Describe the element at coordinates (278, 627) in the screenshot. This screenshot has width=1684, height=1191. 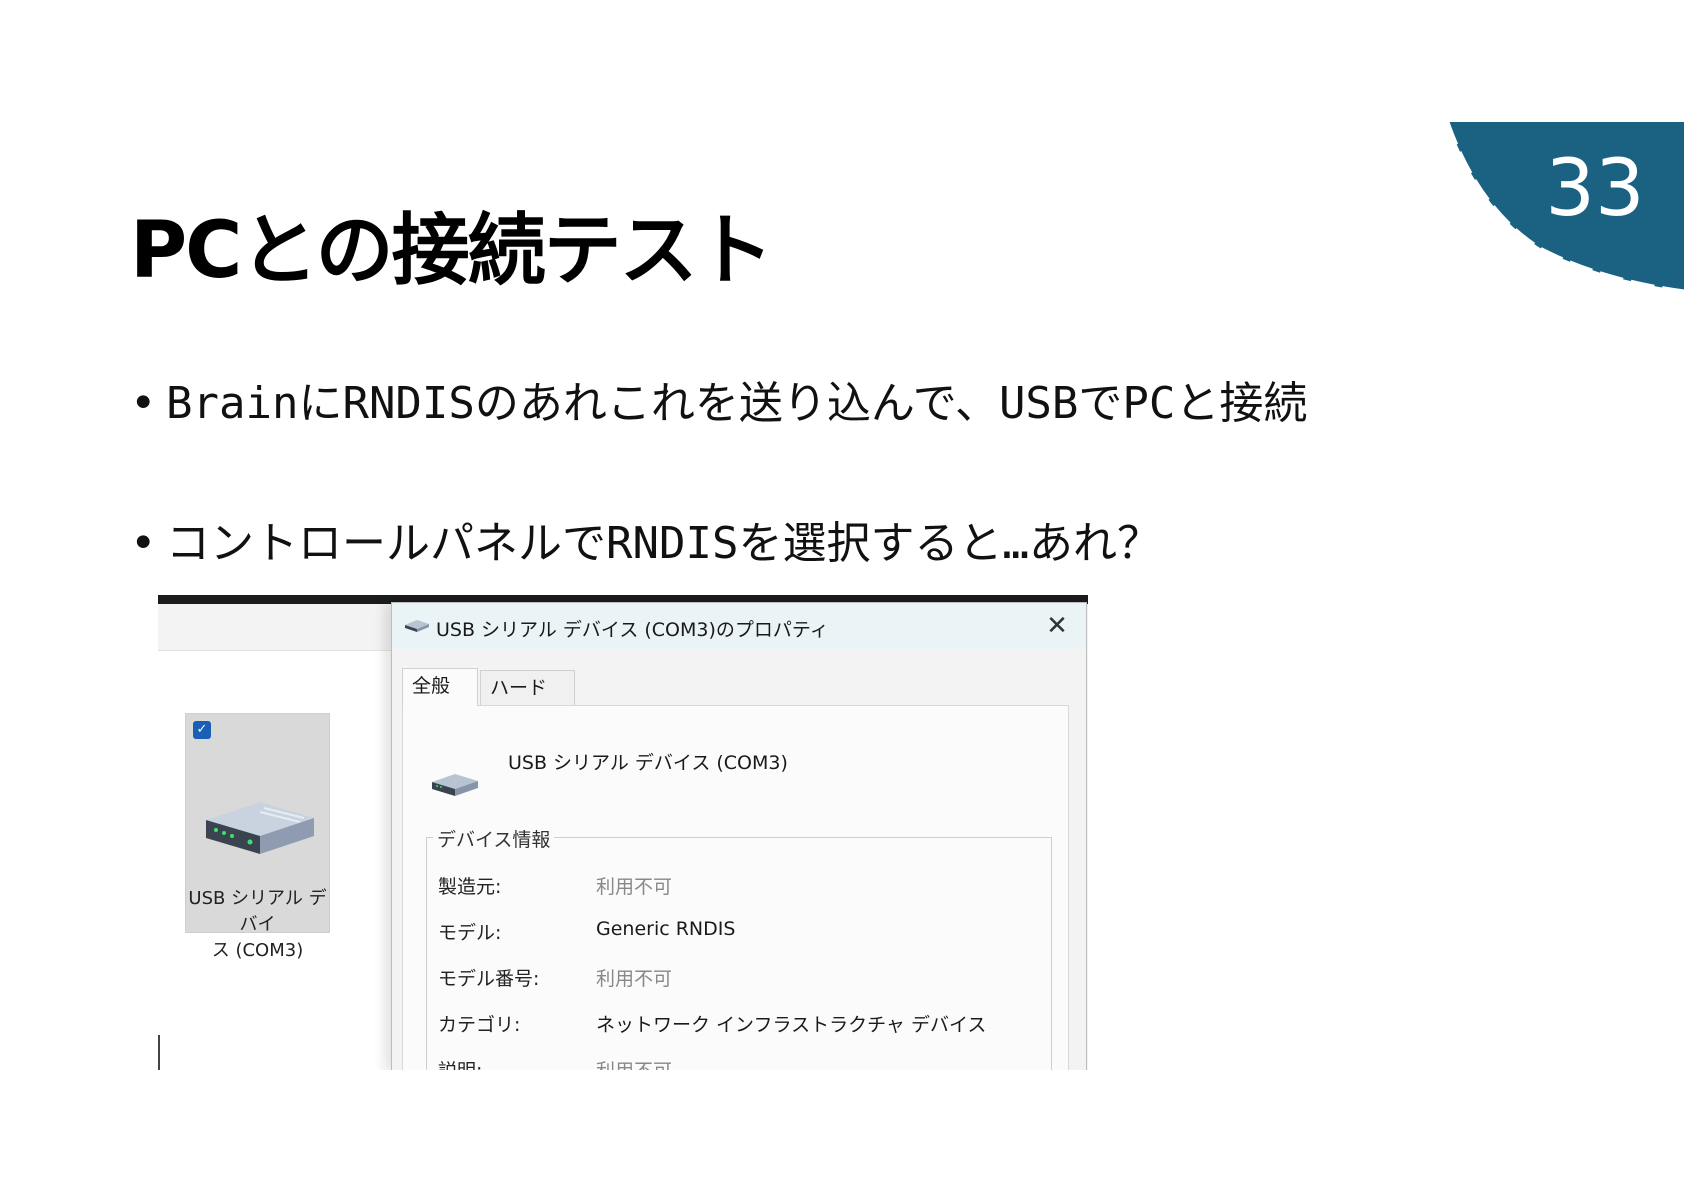
I see `explorer-toolbar` at that location.